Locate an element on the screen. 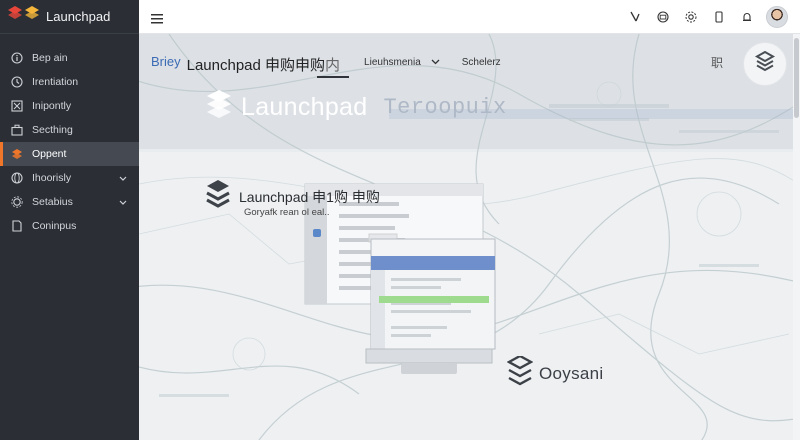  tab-schedule: Schelerz is located at coordinates (481, 62).